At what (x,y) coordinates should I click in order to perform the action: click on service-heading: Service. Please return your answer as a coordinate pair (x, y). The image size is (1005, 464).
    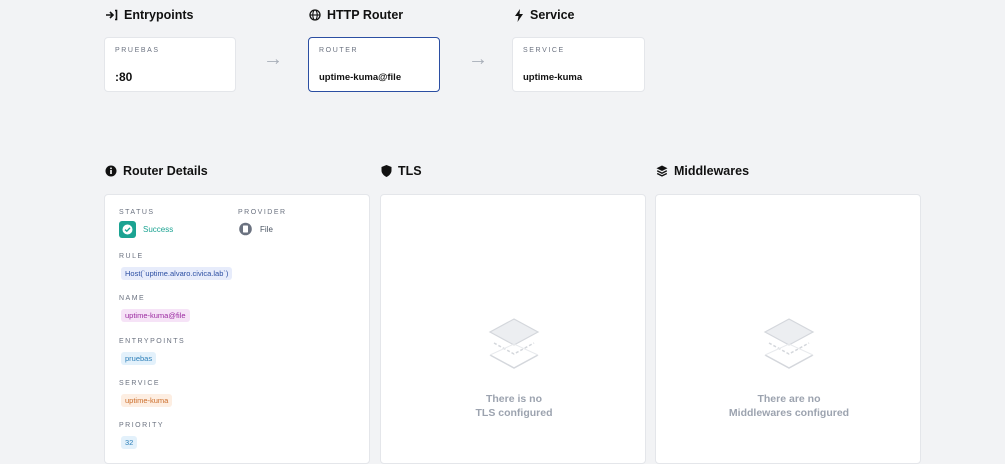
    Looking at the image, I should click on (544, 15).